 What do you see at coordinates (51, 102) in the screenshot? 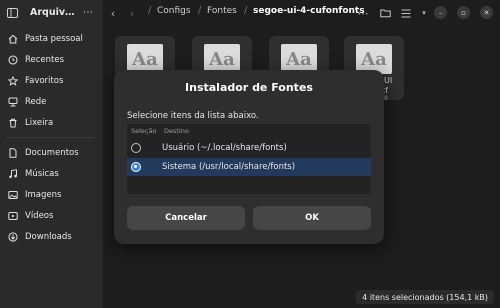
I see `sidebar-item-network: Rede` at bounding box center [51, 102].